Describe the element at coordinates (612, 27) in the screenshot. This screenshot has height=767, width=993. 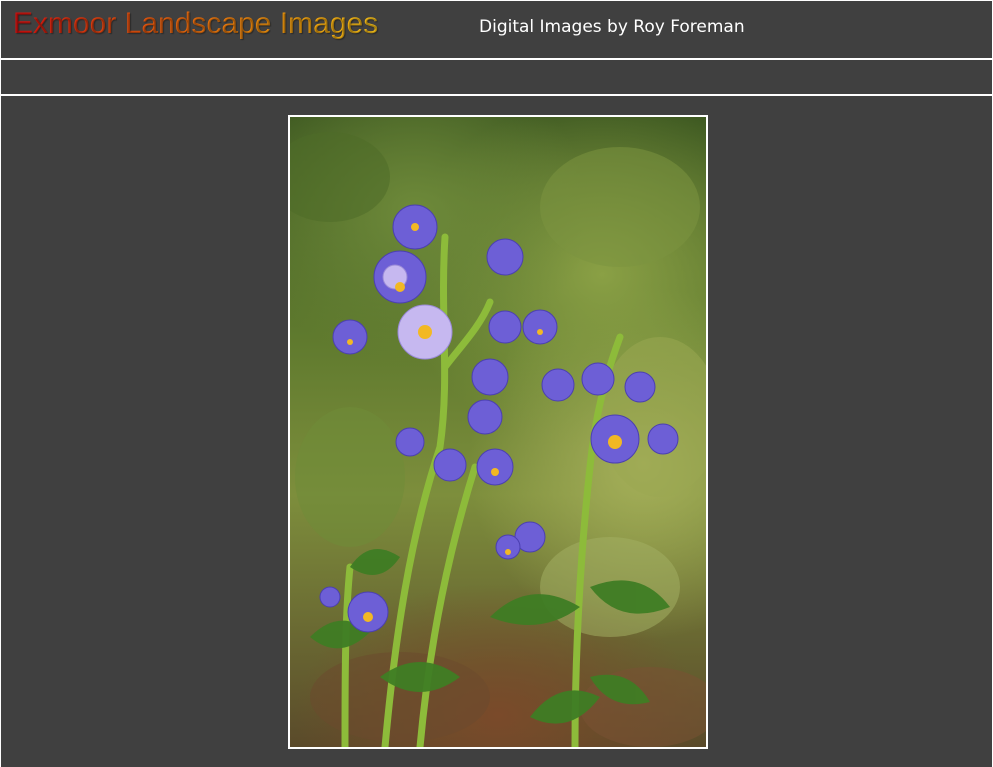
I see `site-subtitle: Digital Images by Roy Foreman` at that location.